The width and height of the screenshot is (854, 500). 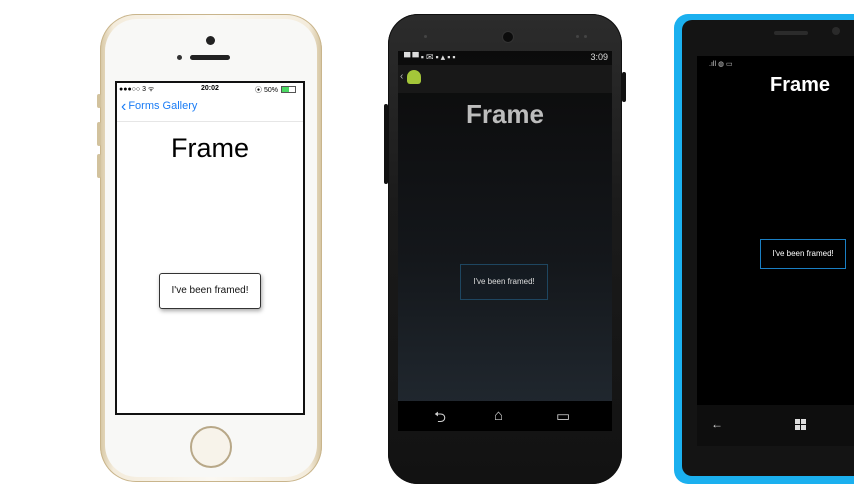 What do you see at coordinates (563, 416) in the screenshot?
I see `recent-apps-icon: ▭` at bounding box center [563, 416].